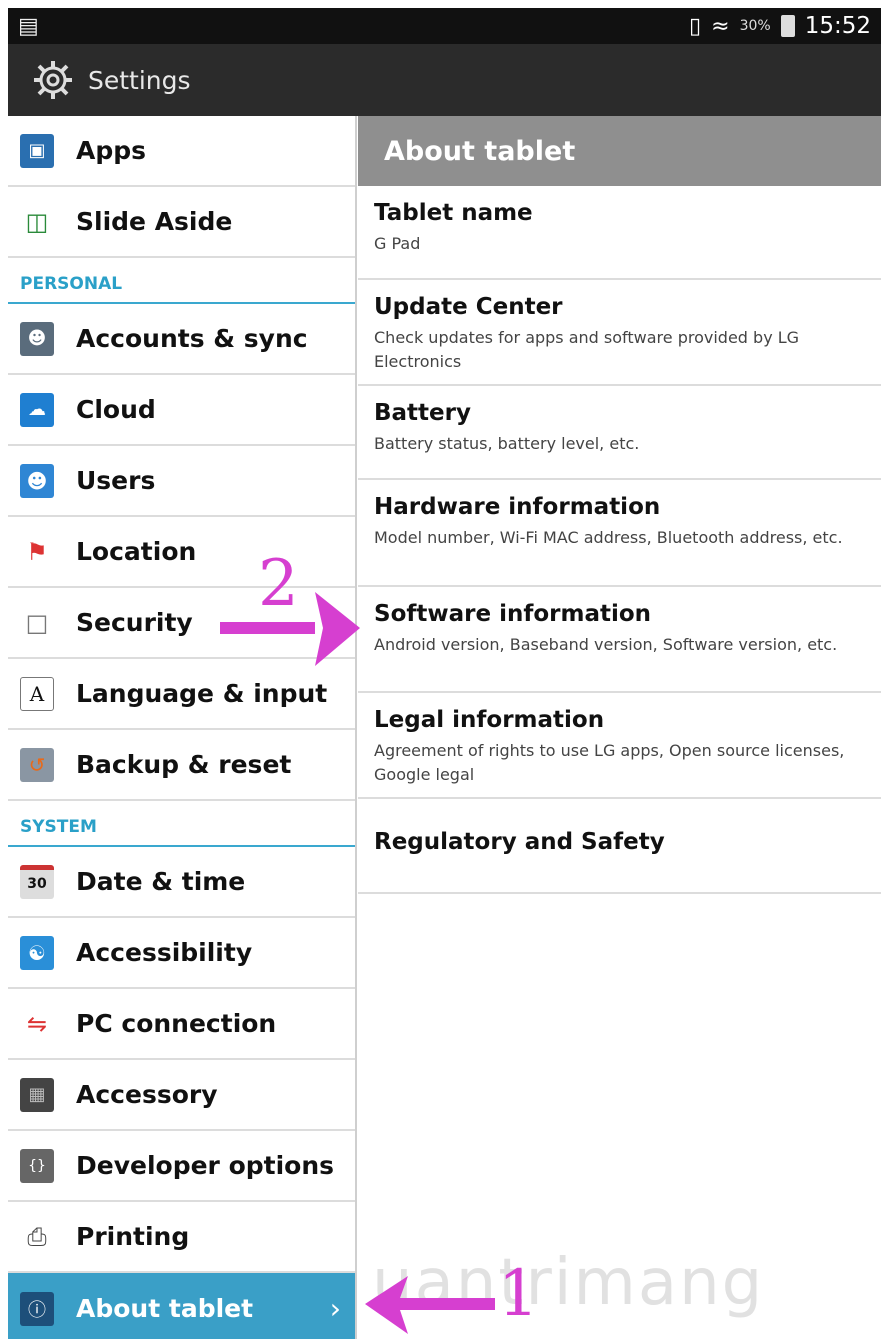  Describe the element at coordinates (181, 1237) in the screenshot. I see `menu-item-printing: ⎙ Printing` at that location.